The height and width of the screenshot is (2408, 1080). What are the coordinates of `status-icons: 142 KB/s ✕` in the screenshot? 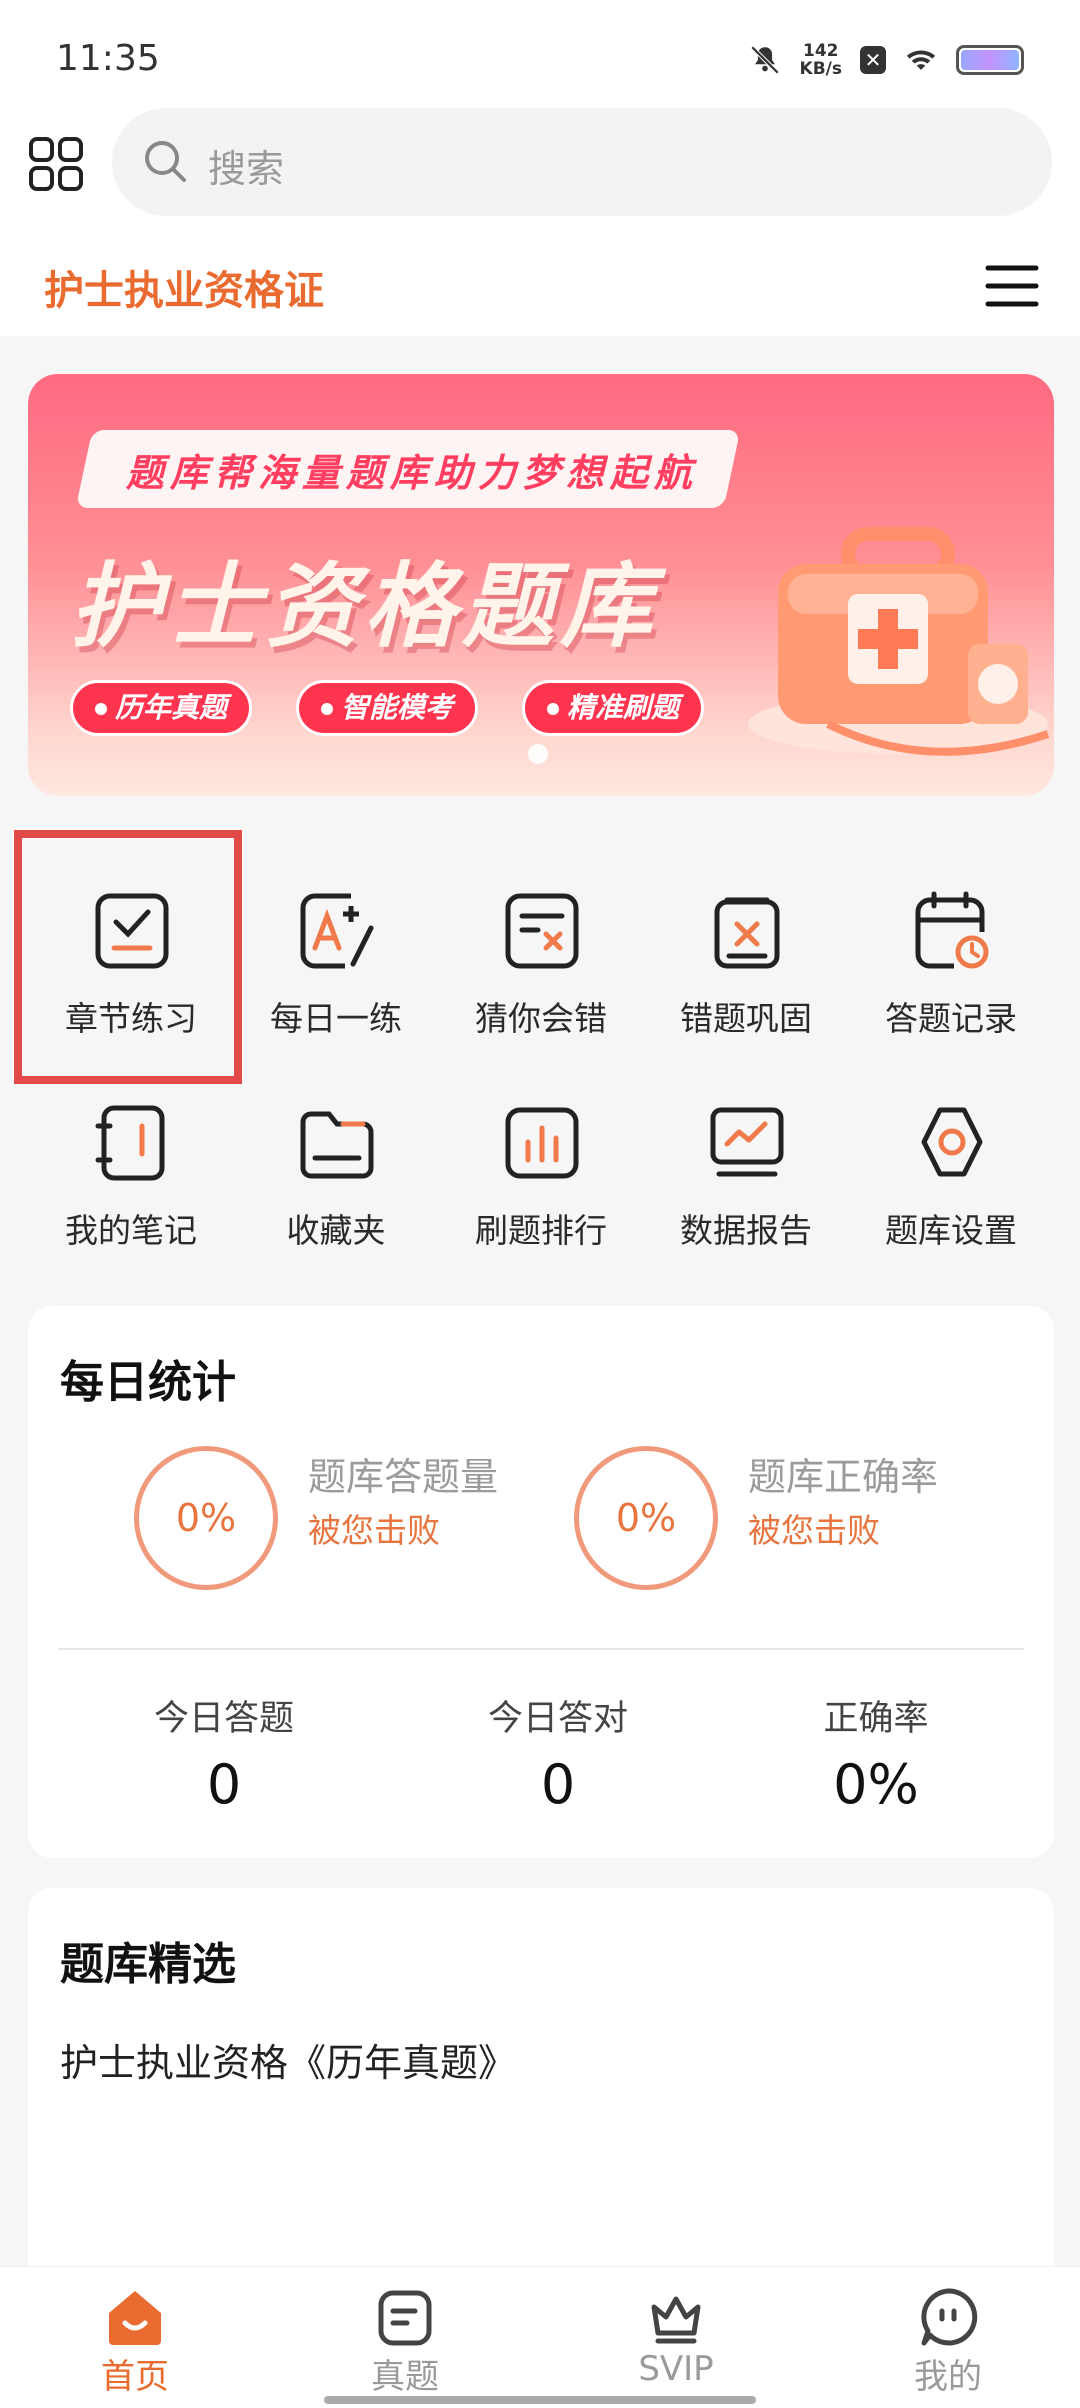 It's located at (886, 60).